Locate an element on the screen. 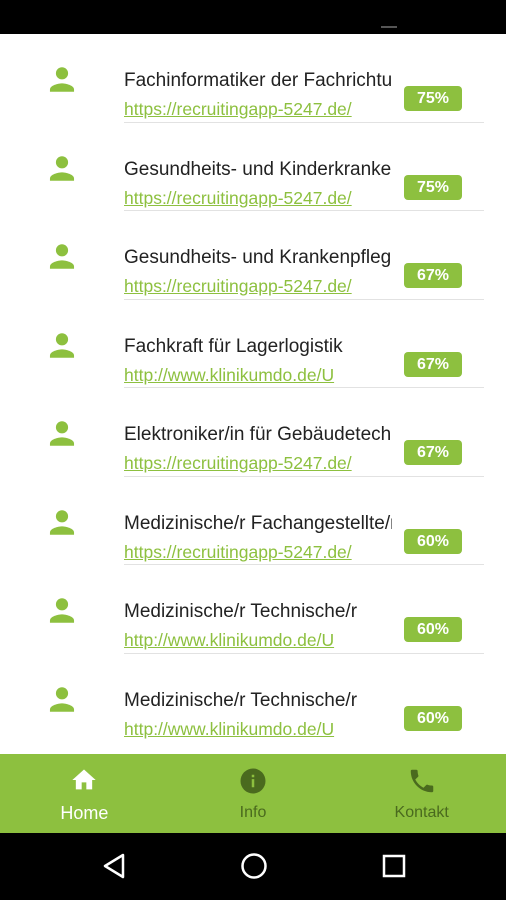 Image resolution: width=506 pixels, height=900 pixels. job-title: Fachkraft für Lagerlogistik is located at coordinates (233, 346).